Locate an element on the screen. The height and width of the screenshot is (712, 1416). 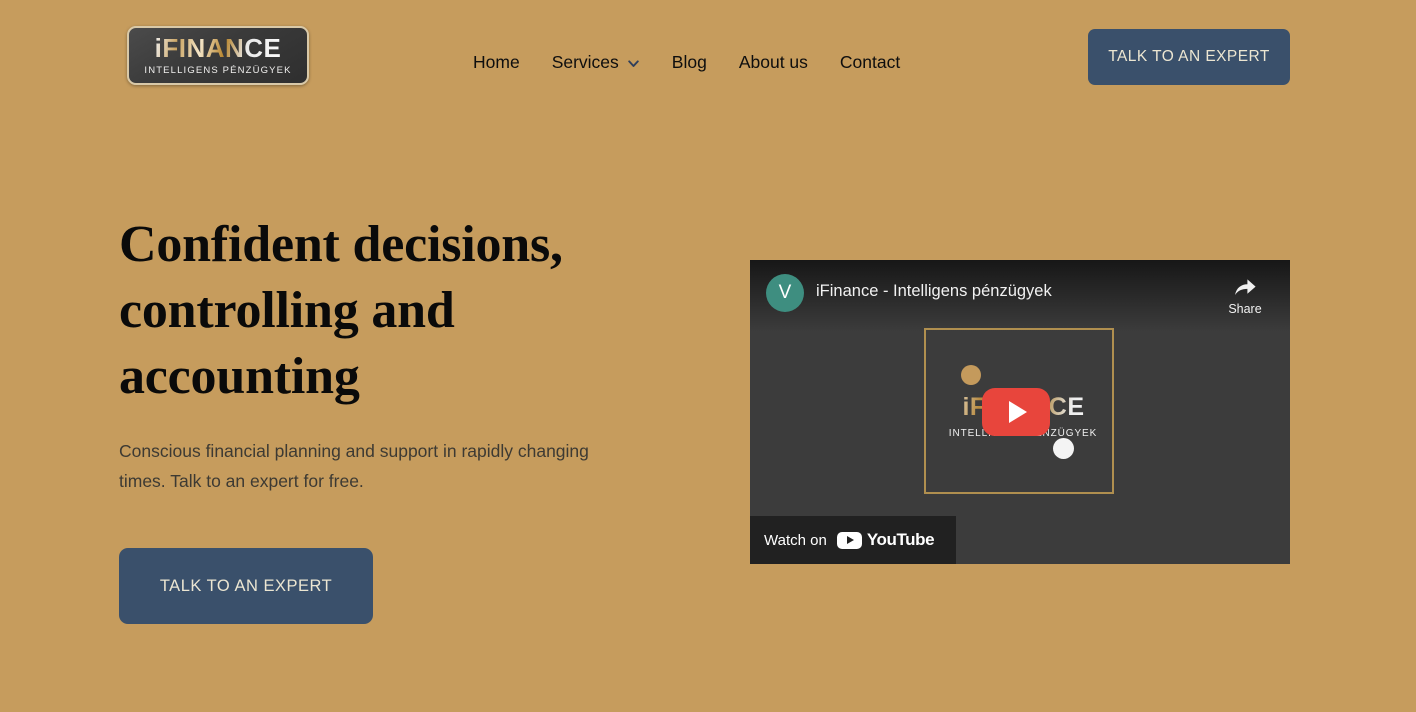
youtube-wordmark: YouTube is located at coordinates (900, 539).